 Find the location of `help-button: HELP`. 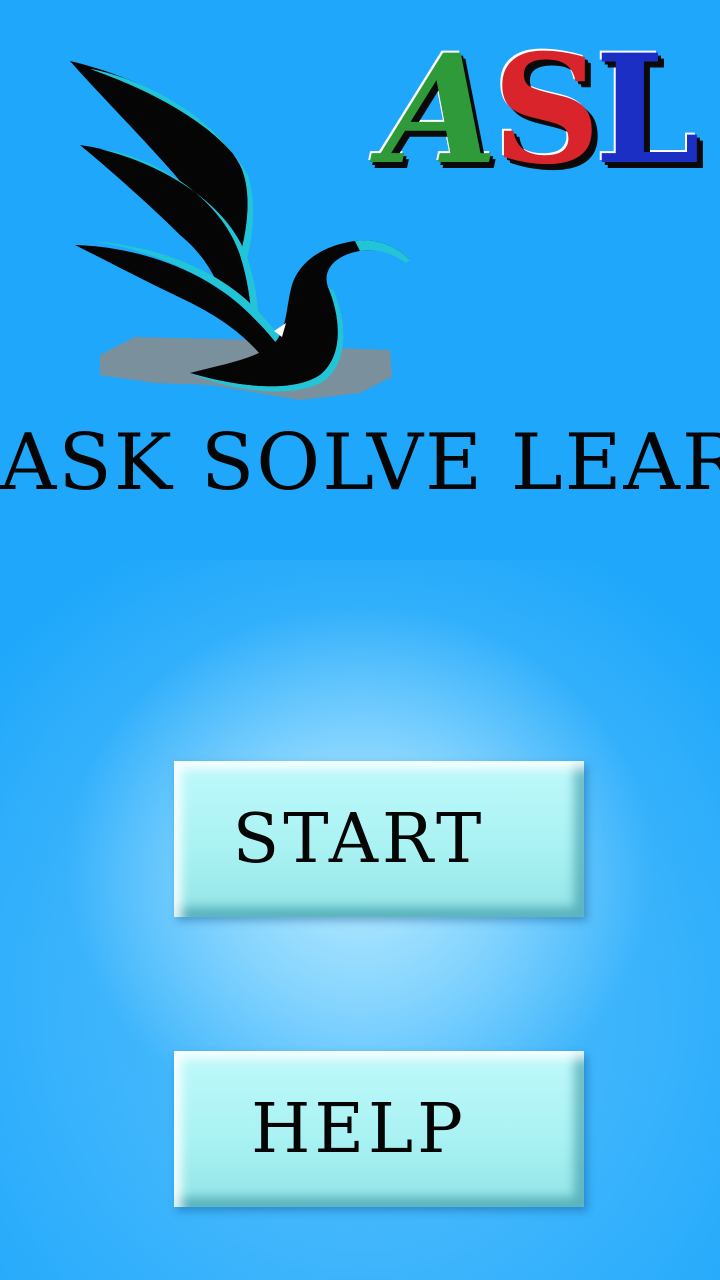

help-button: HELP is located at coordinates (379, 1129).